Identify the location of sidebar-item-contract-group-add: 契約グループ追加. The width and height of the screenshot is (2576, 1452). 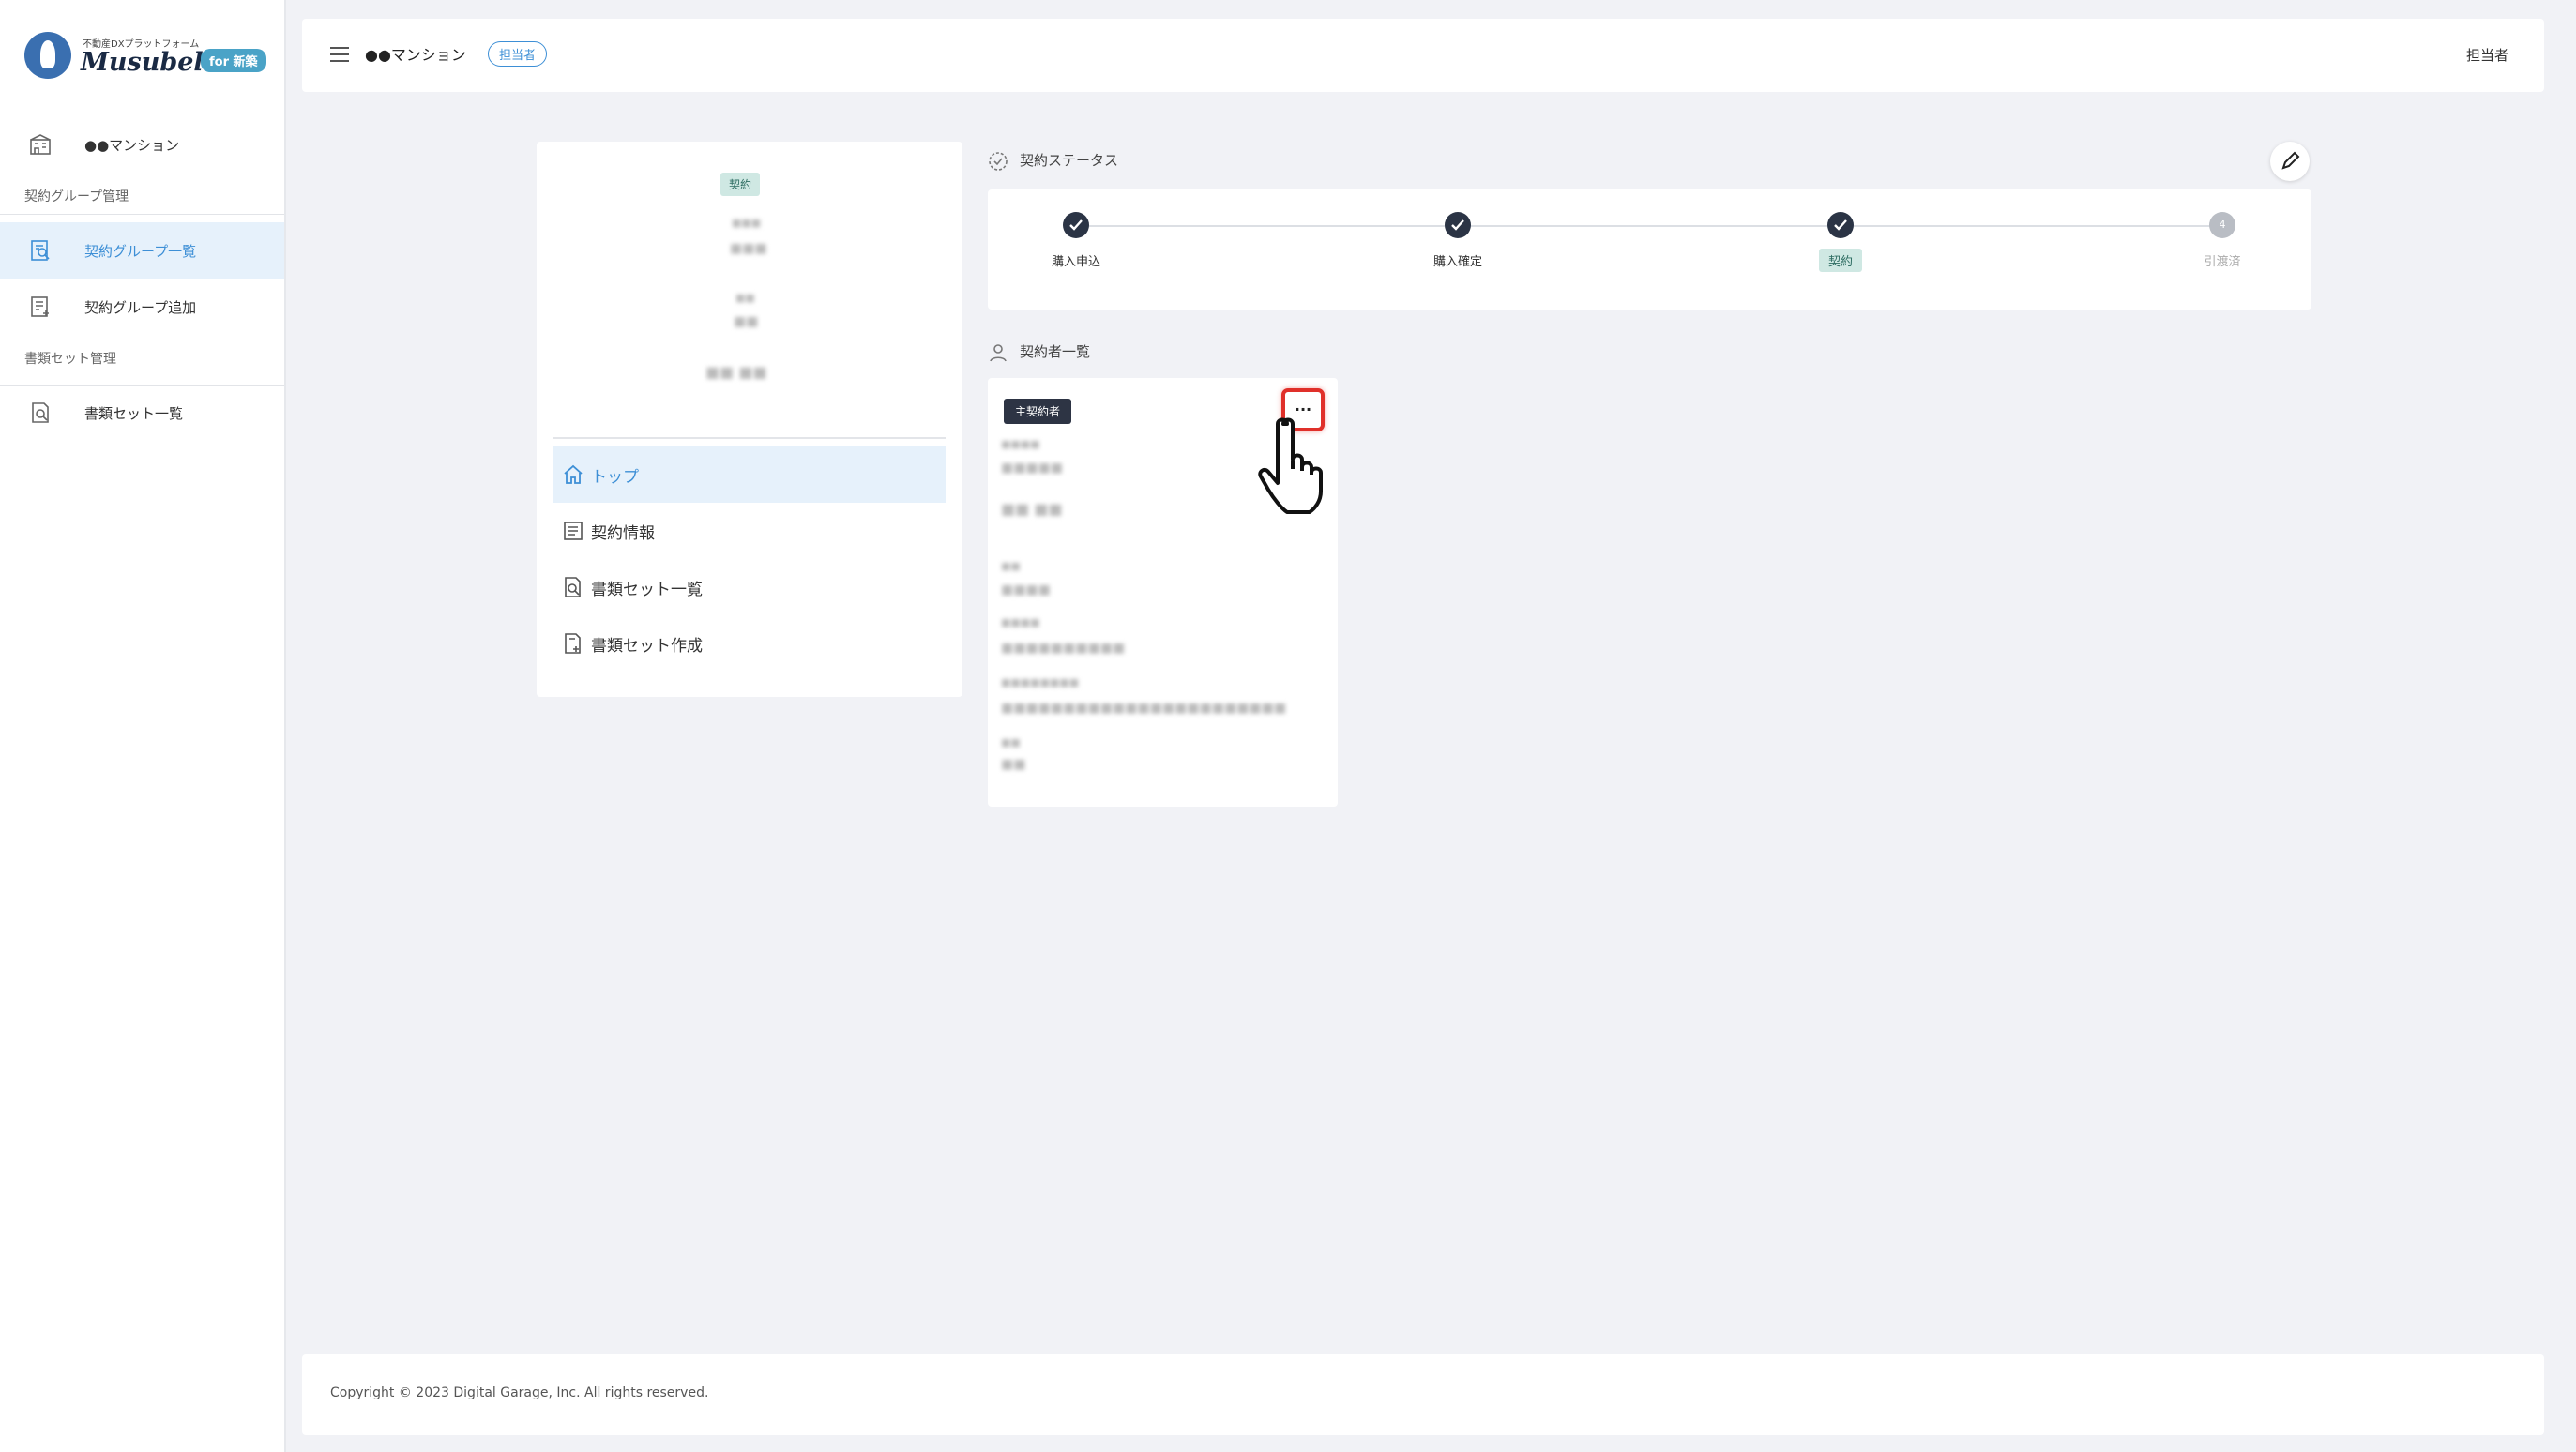
(142, 307).